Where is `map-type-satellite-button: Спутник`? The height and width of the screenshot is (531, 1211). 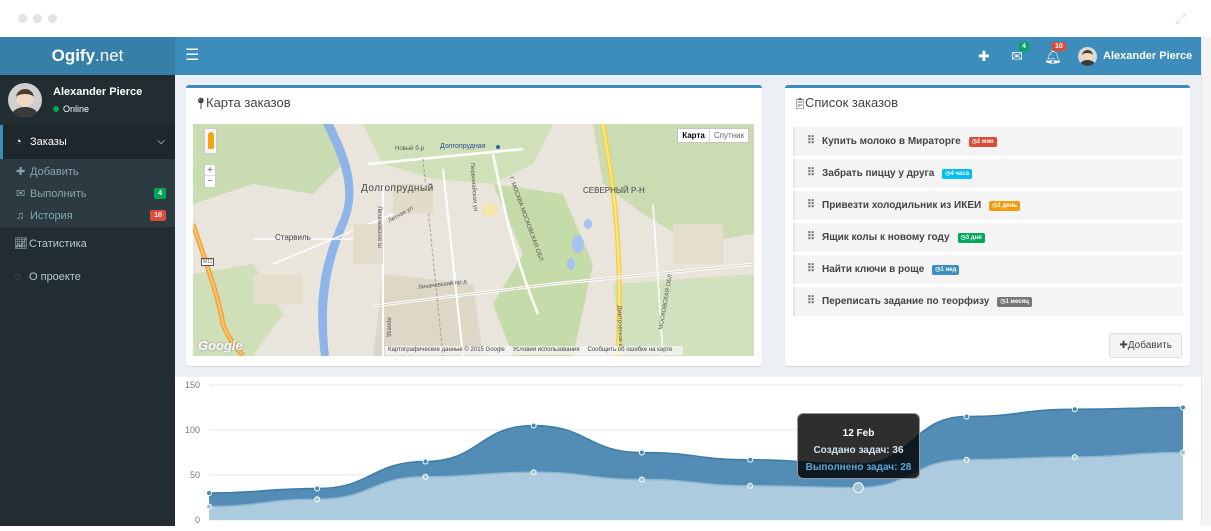
map-type-satellite-button: Спутник is located at coordinates (729, 135).